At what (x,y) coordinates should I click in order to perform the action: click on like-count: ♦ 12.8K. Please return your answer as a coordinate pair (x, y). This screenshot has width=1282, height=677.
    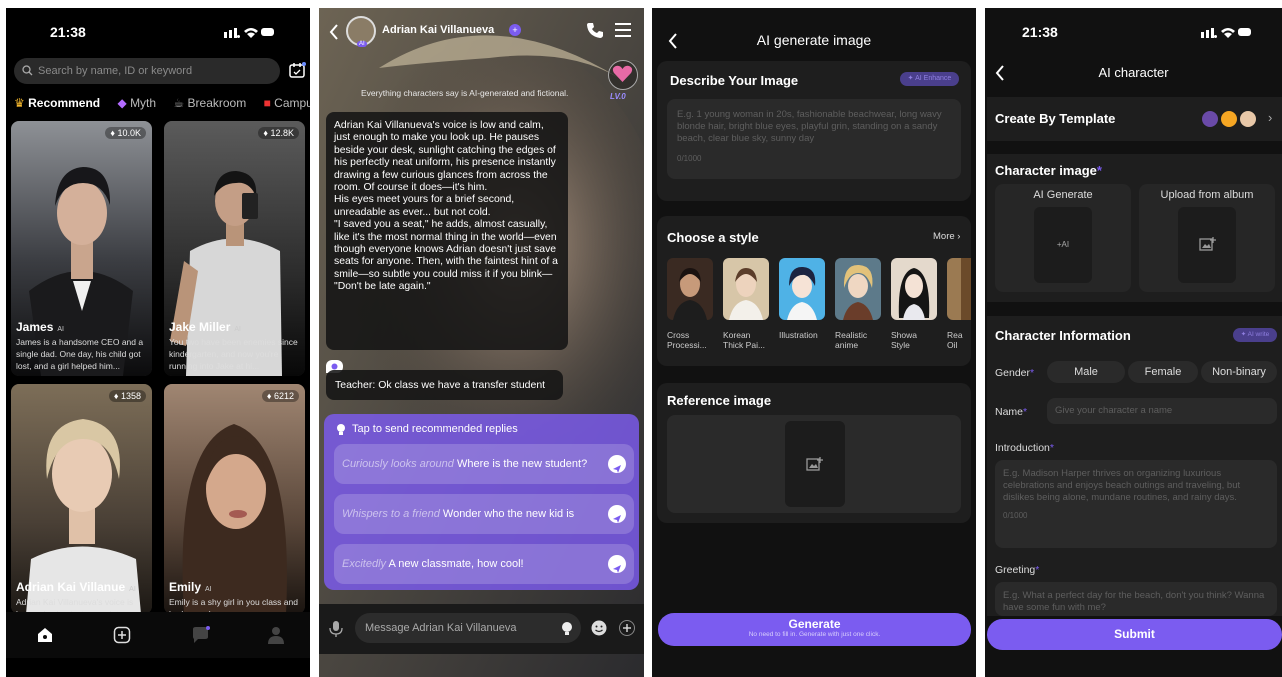
    Looking at the image, I should click on (278, 133).